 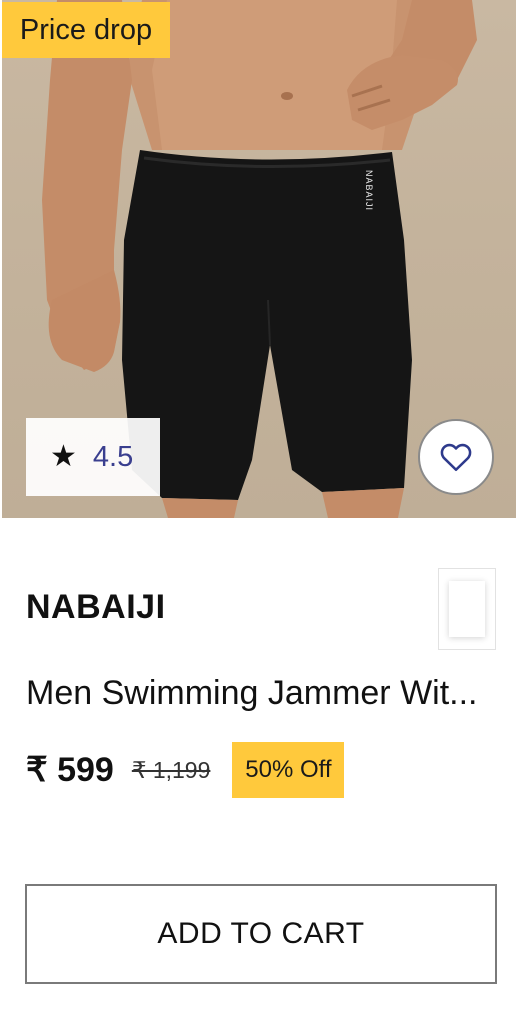 I want to click on rating-badge: ★ 4.5, so click(x=93, y=457).